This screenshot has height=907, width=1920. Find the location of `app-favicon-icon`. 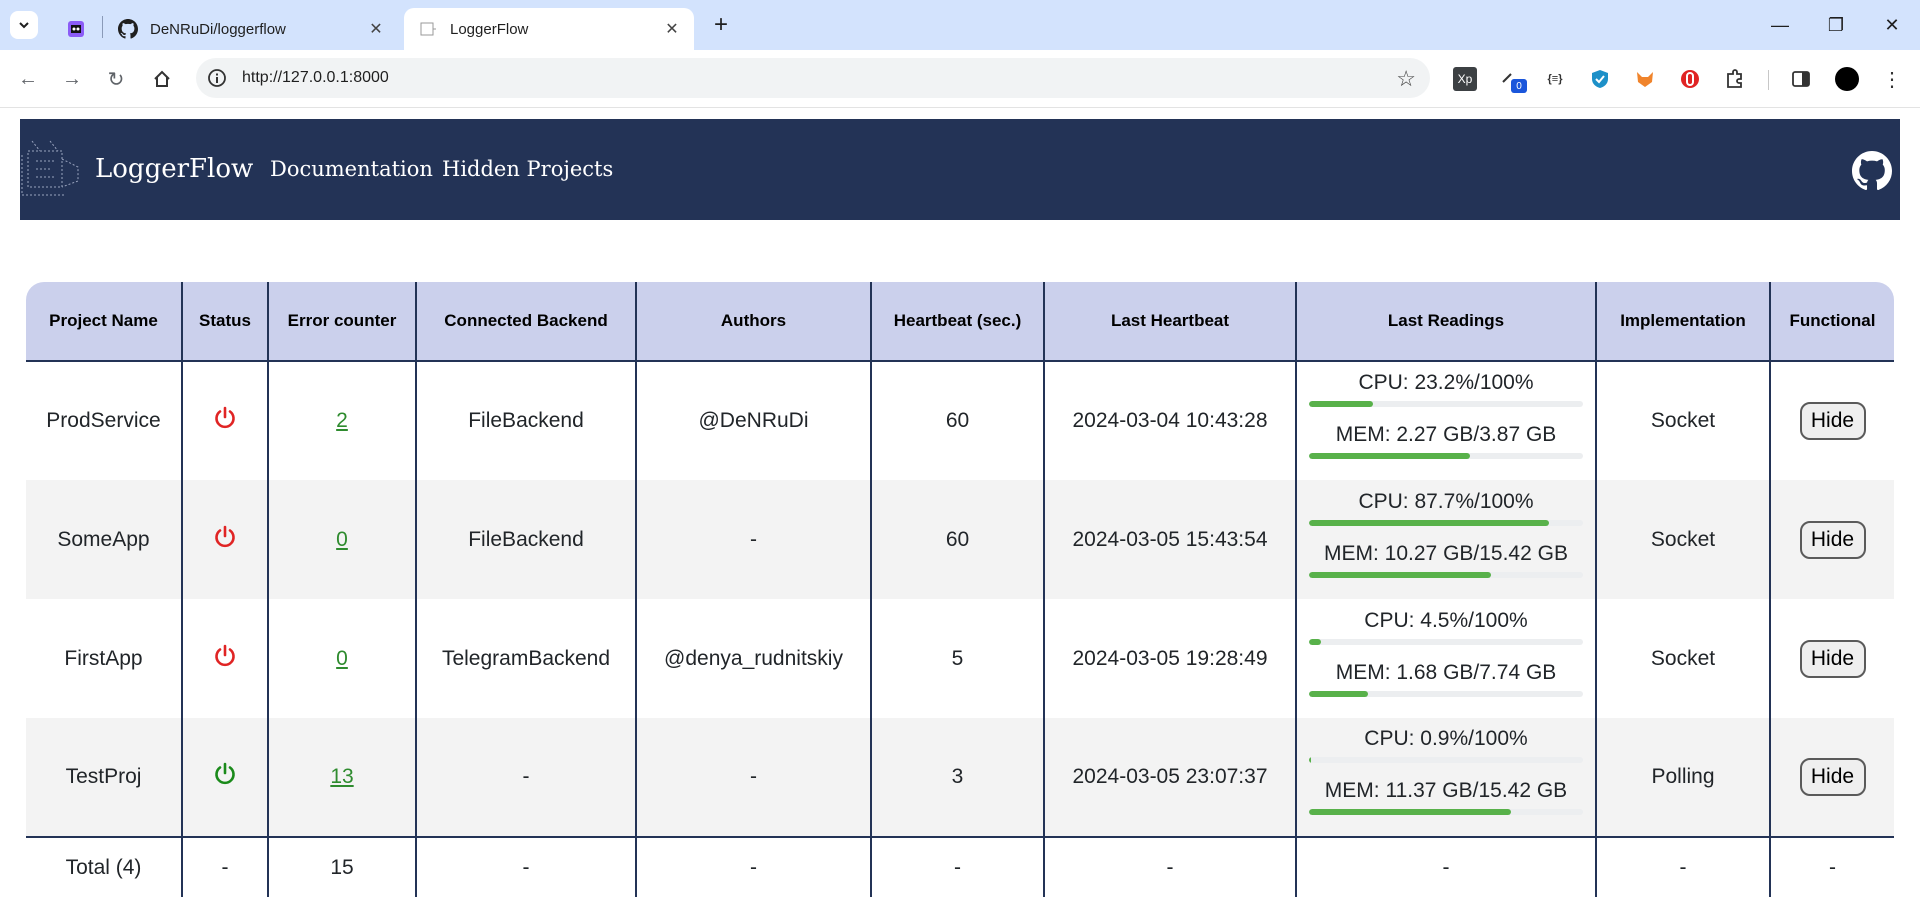

app-favicon-icon is located at coordinates (76, 29).